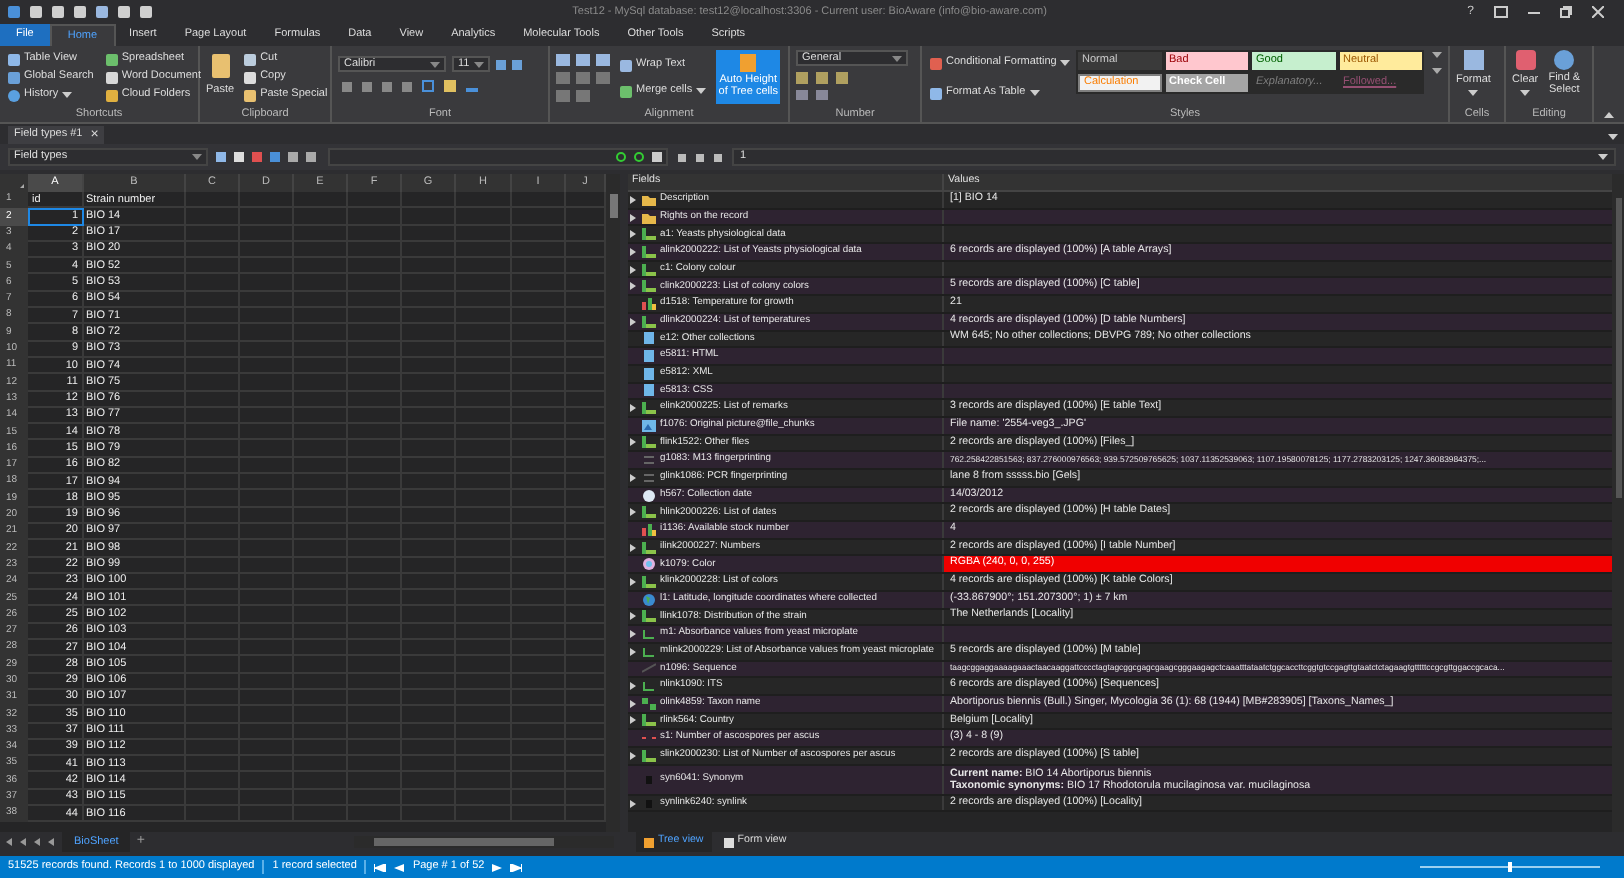 This screenshot has width=1624, height=878. Describe the element at coordinates (428, 86) in the screenshot. I see `borders-icon` at that location.